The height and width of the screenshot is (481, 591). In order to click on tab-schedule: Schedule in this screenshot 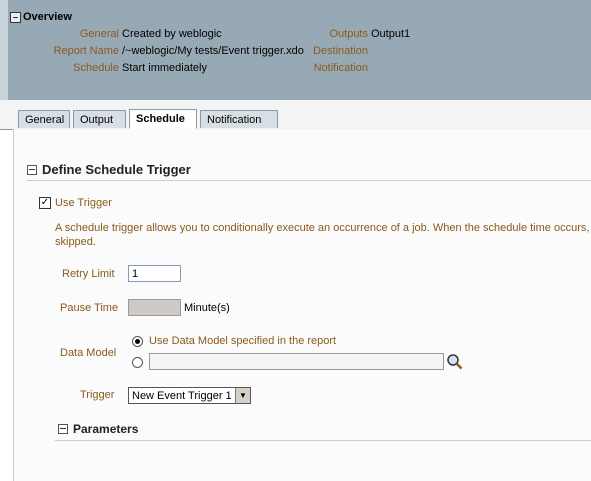, I will do `click(163, 119)`.